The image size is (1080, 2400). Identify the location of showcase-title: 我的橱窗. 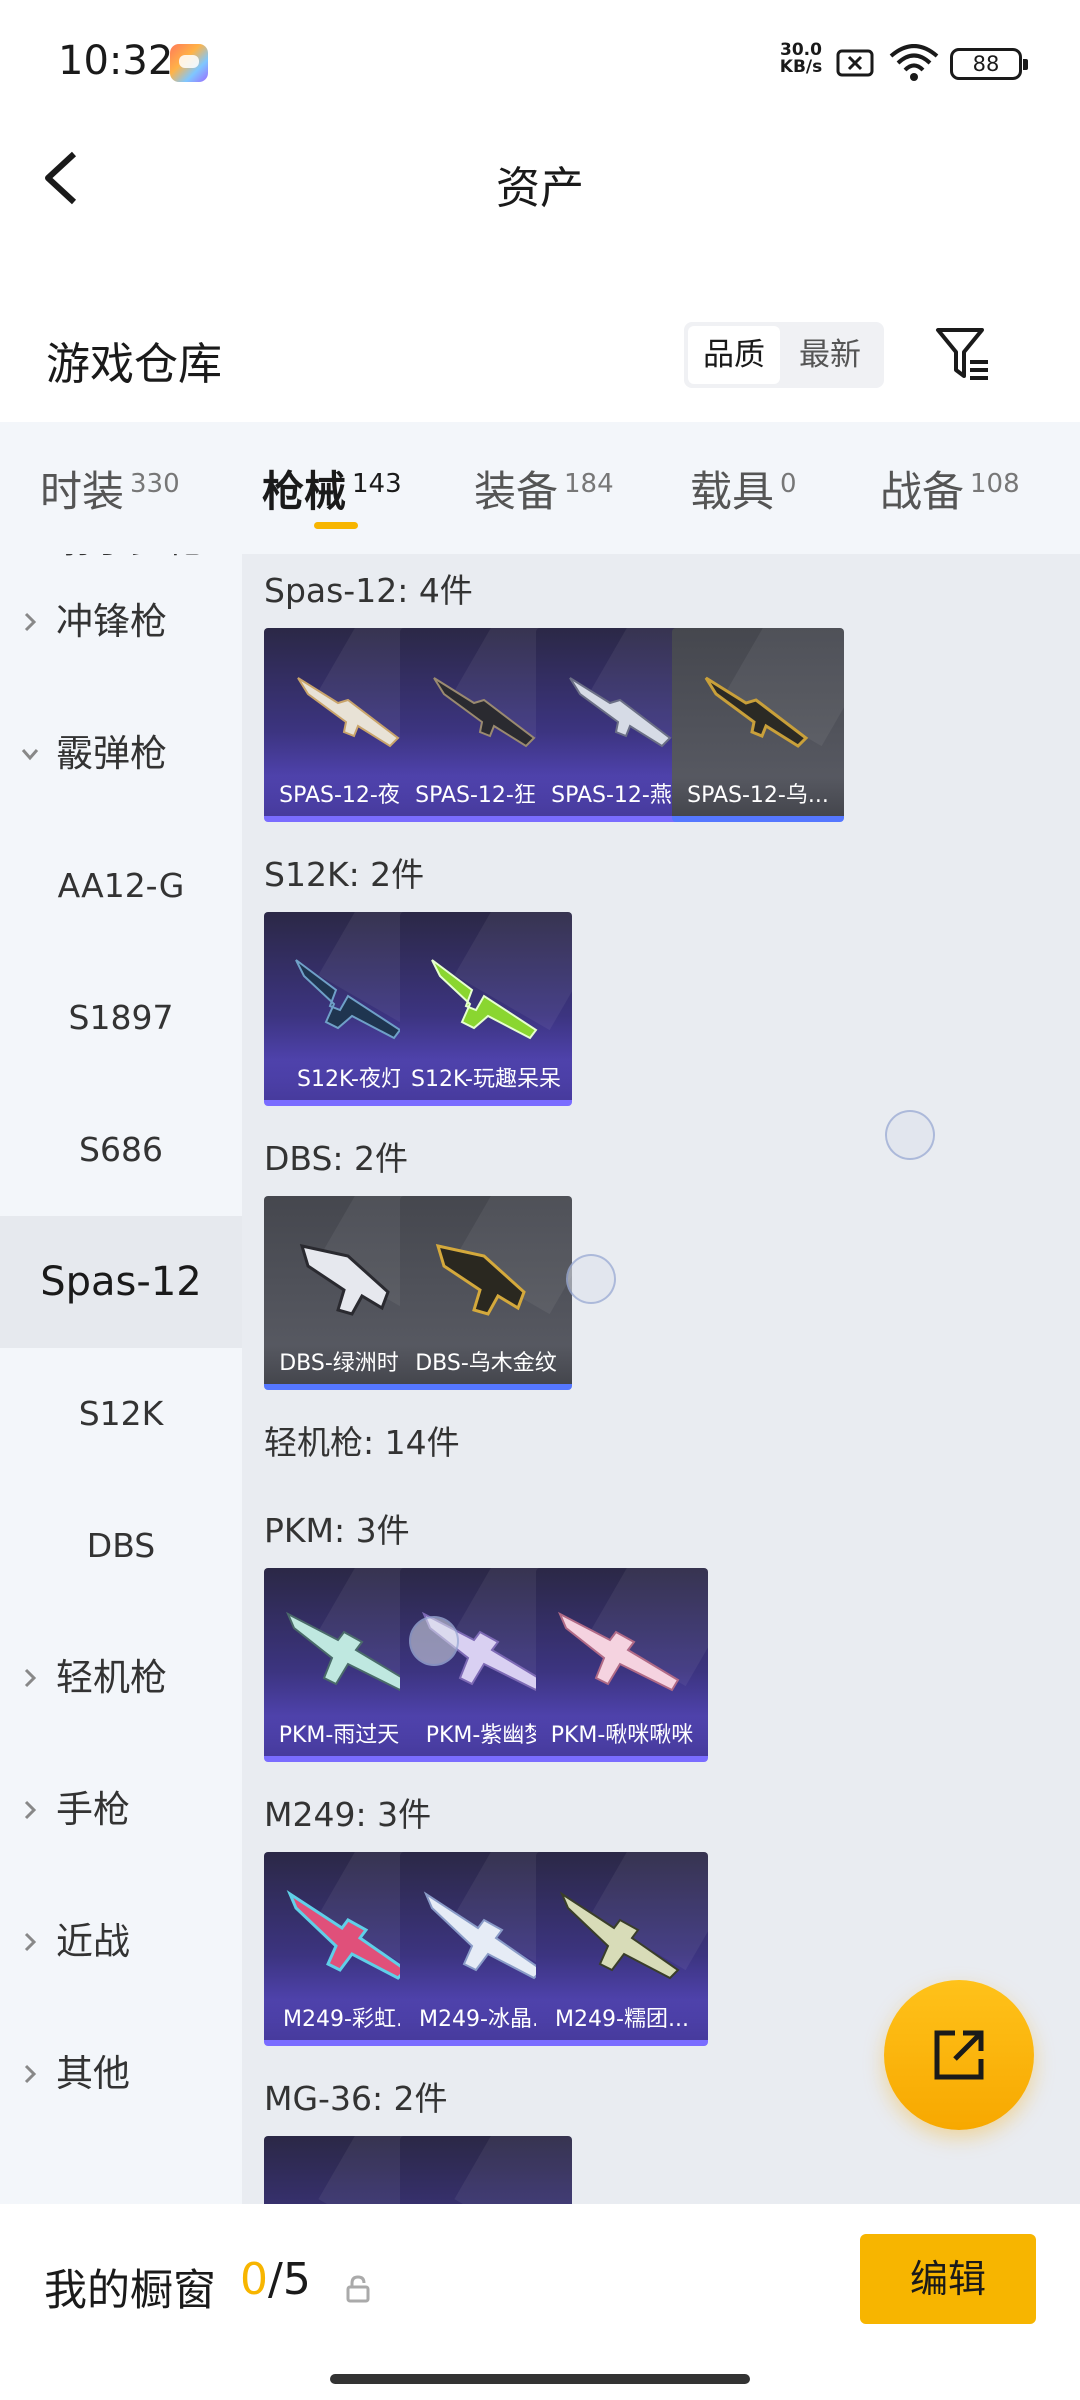
(130, 2291).